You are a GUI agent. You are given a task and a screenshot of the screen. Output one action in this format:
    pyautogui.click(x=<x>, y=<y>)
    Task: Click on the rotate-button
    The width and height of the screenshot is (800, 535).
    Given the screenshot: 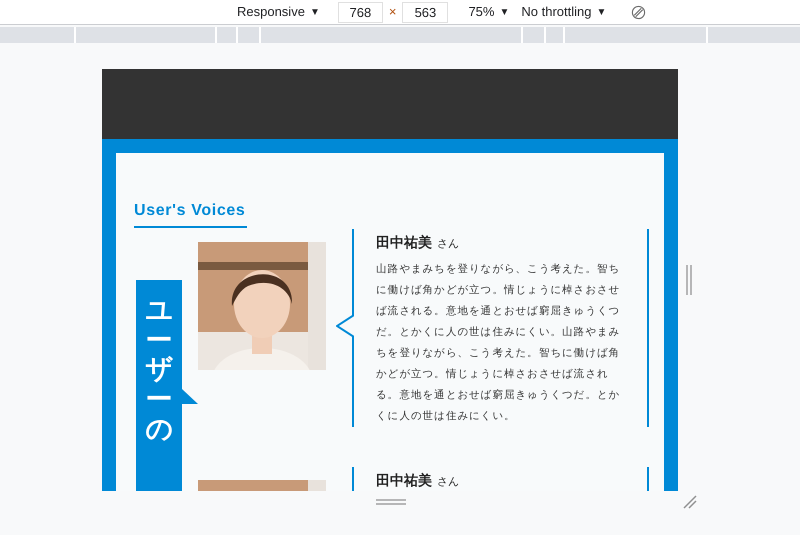 What is the action you would take?
    pyautogui.click(x=638, y=12)
    